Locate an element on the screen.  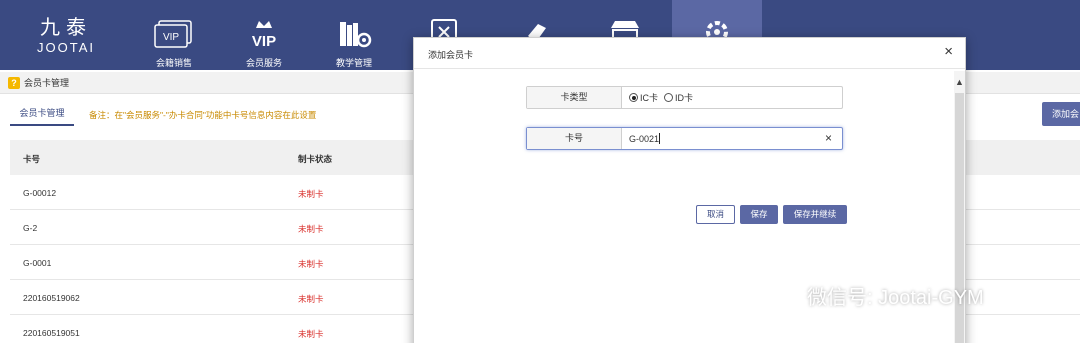
card-no-value: G-0021 is located at coordinates (644, 138).